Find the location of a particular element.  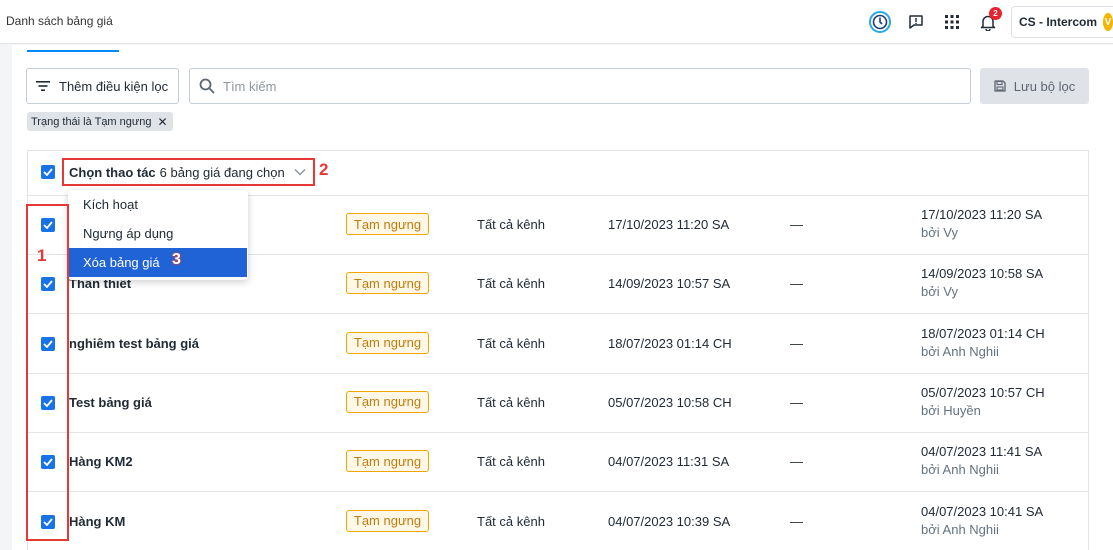

account-menu: CS - Intercom V is located at coordinates (1062, 22).